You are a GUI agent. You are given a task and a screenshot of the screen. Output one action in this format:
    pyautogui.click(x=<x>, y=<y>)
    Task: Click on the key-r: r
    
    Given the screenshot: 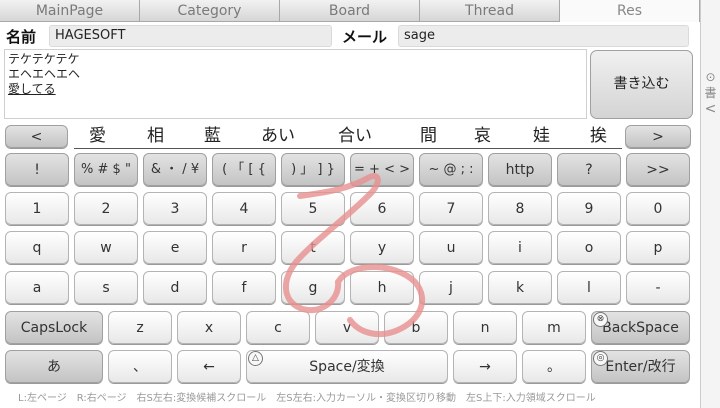 What is the action you would take?
    pyautogui.click(x=244, y=247)
    